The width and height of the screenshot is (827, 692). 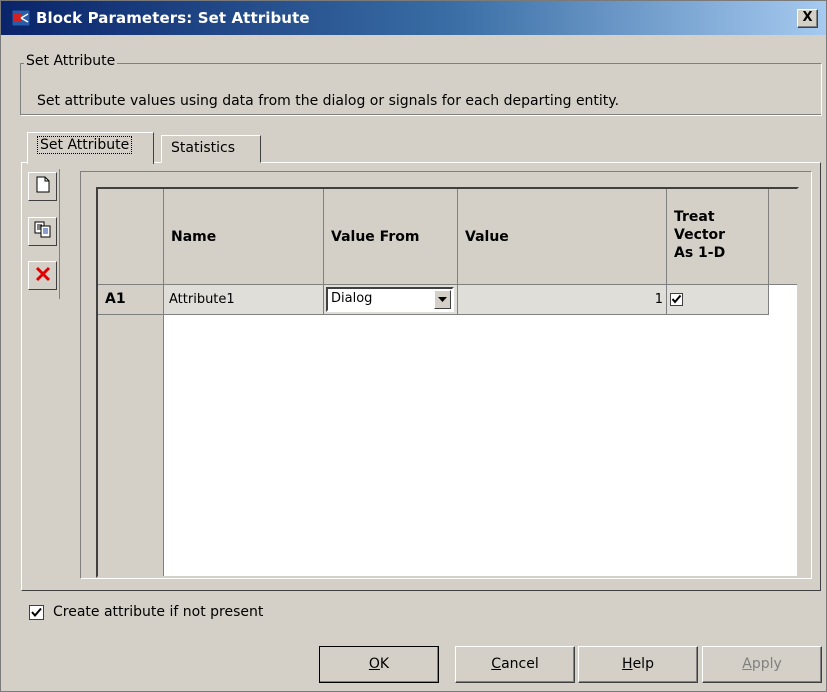 I want to click on add-row-button, so click(x=42, y=186).